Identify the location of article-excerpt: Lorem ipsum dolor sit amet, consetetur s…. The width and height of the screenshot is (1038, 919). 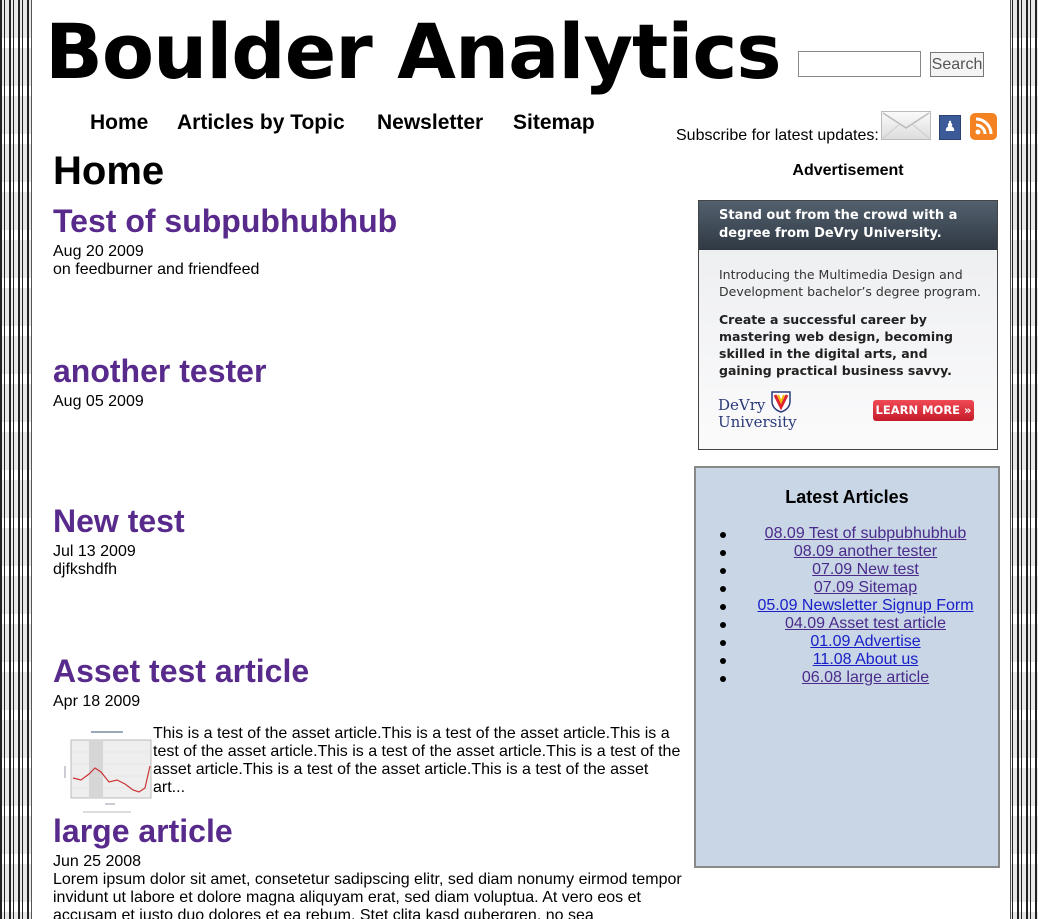
(367, 895).